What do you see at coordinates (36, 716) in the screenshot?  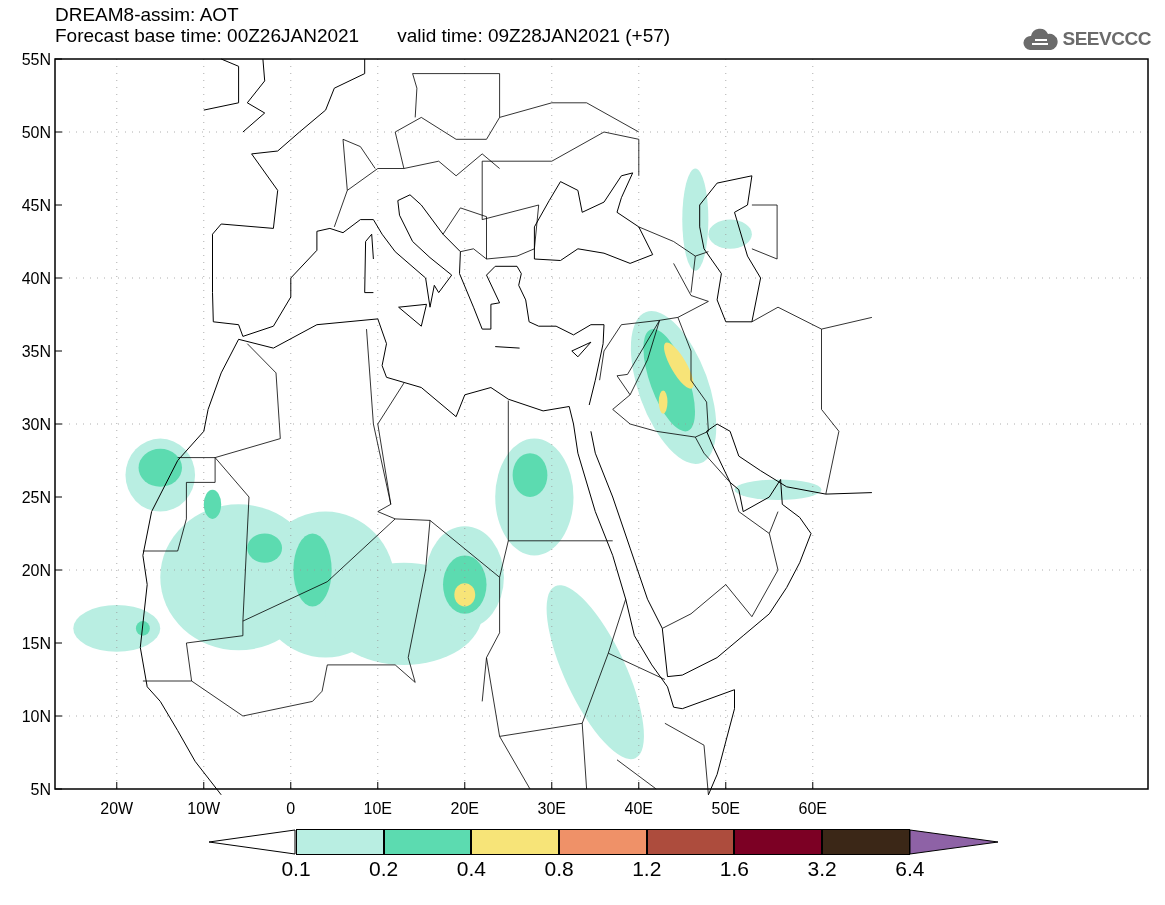 I see `latitude-label: 10N` at bounding box center [36, 716].